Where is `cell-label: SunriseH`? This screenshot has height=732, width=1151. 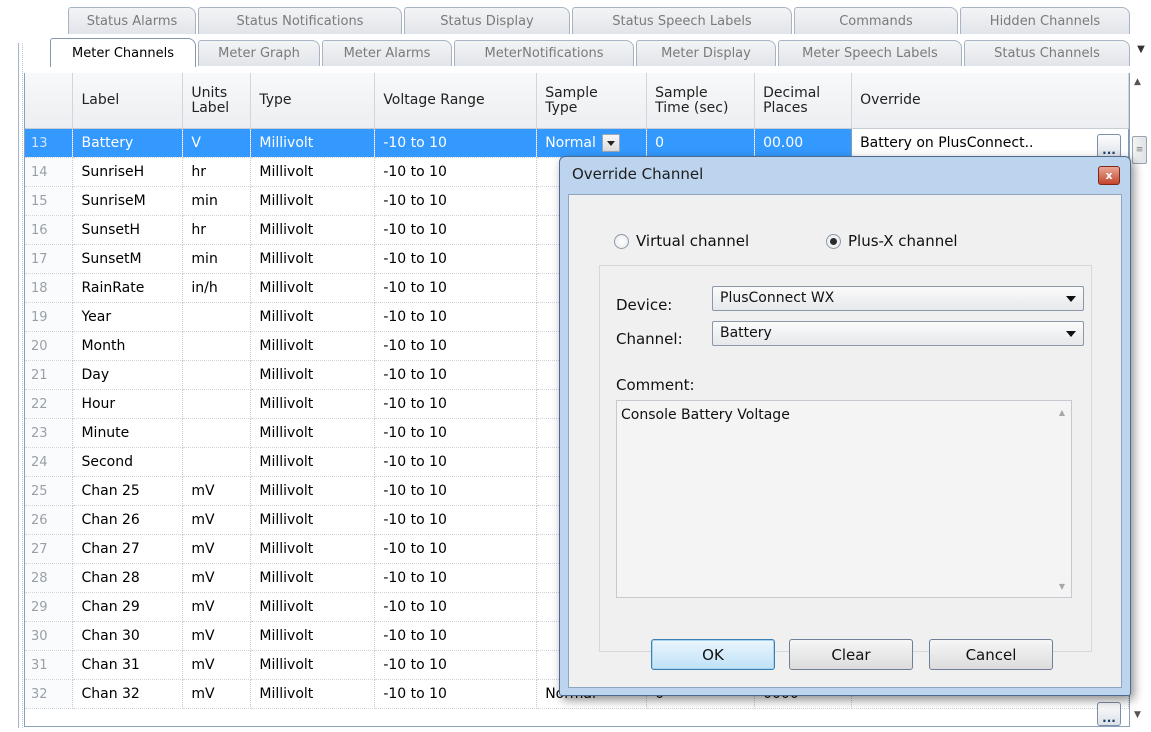
cell-label: SunriseH is located at coordinates (128, 172).